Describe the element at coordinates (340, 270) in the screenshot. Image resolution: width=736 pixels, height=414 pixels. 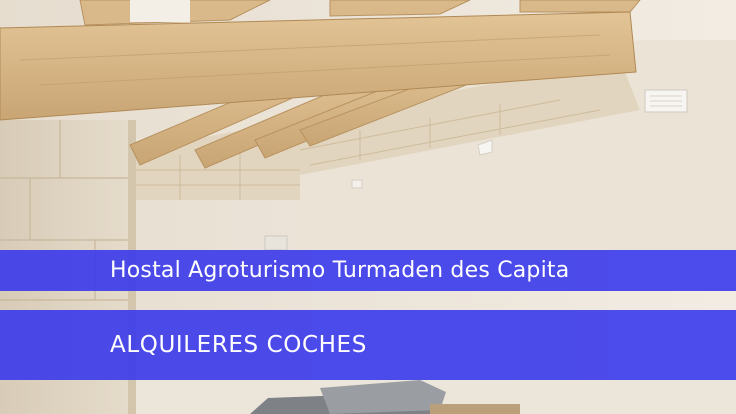
I see `hotel-name: Hostal Agroturismo Turmaden des Capita` at that location.